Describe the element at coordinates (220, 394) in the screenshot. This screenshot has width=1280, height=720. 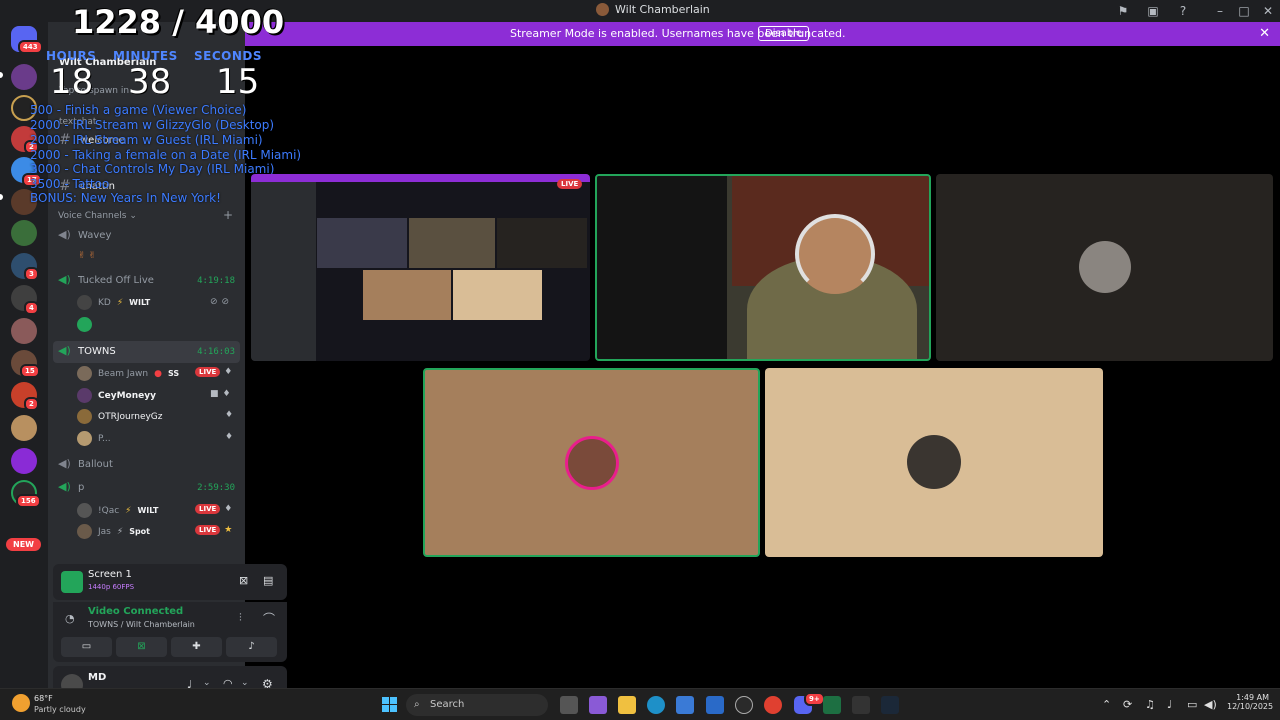
I see `user-status-icons: ■ ♦` at that location.